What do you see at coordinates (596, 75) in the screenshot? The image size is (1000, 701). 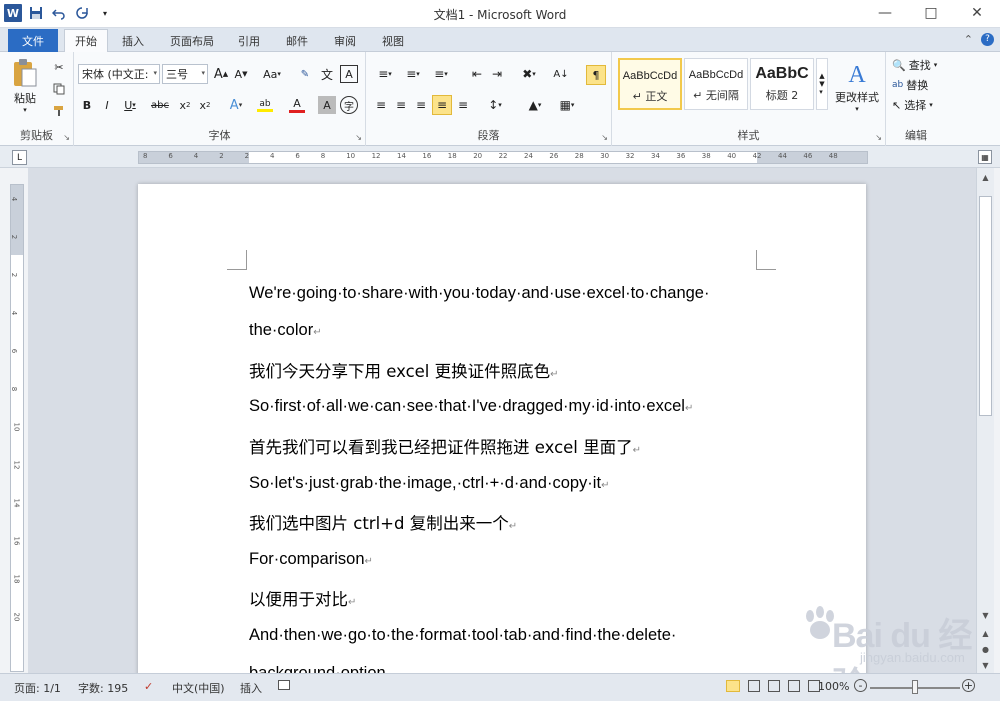 I see `show-marks-icon: ¶` at bounding box center [596, 75].